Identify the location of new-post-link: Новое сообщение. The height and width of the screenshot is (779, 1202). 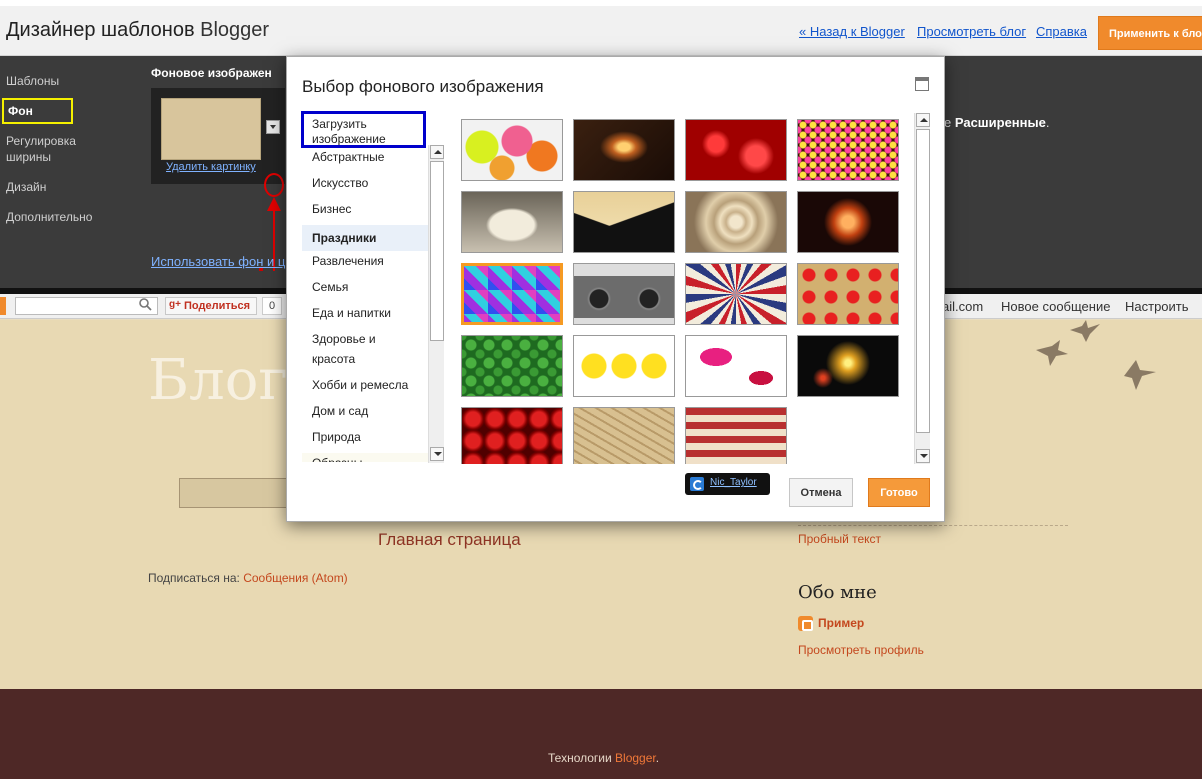
(1055, 306).